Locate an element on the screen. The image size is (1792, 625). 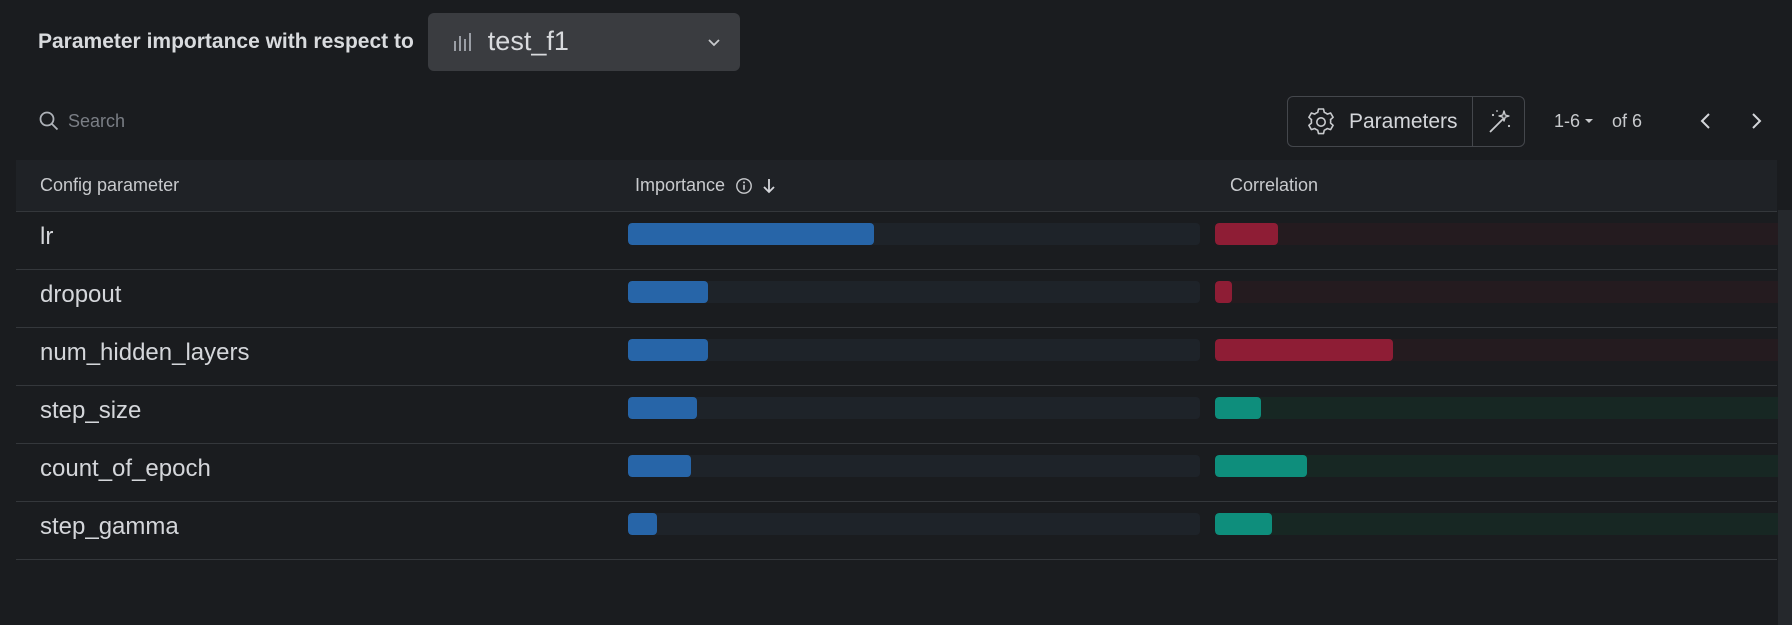
table-header: Config parameter Importance Correlation is located at coordinates (896, 186).